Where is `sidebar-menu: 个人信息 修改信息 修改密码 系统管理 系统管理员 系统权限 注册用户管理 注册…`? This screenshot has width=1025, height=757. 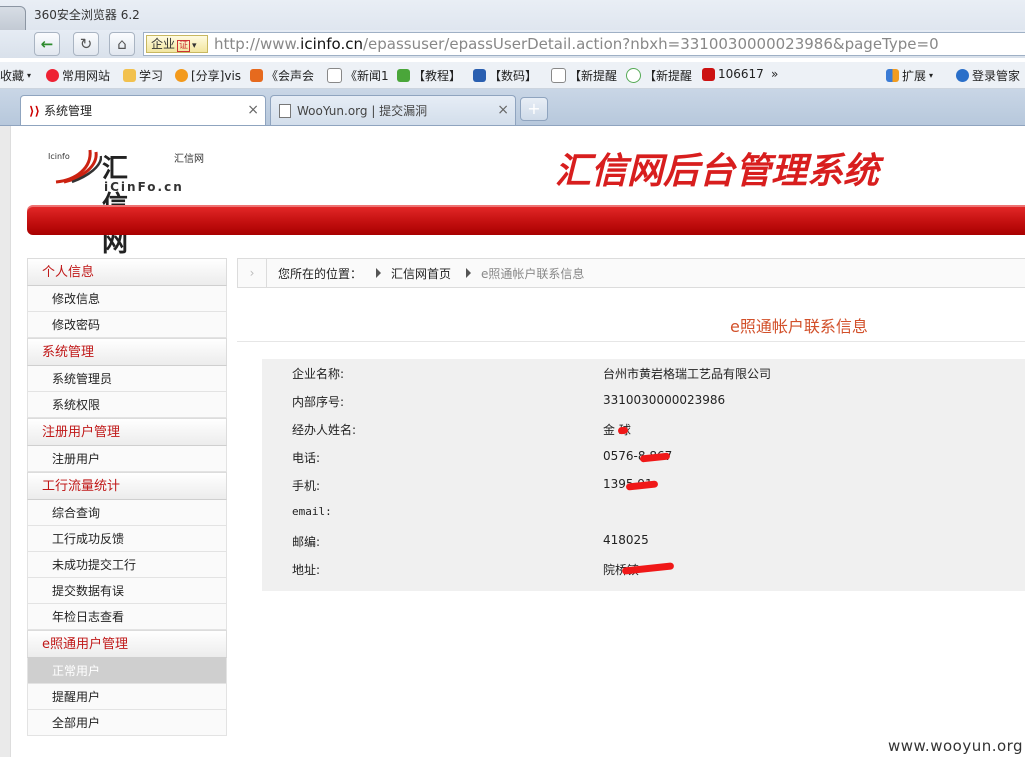
sidebar-menu: 个人信息 修改信息 修改密码 系统管理 系统管理员 系统权限 注册用户管理 注册… is located at coordinates (127, 497).